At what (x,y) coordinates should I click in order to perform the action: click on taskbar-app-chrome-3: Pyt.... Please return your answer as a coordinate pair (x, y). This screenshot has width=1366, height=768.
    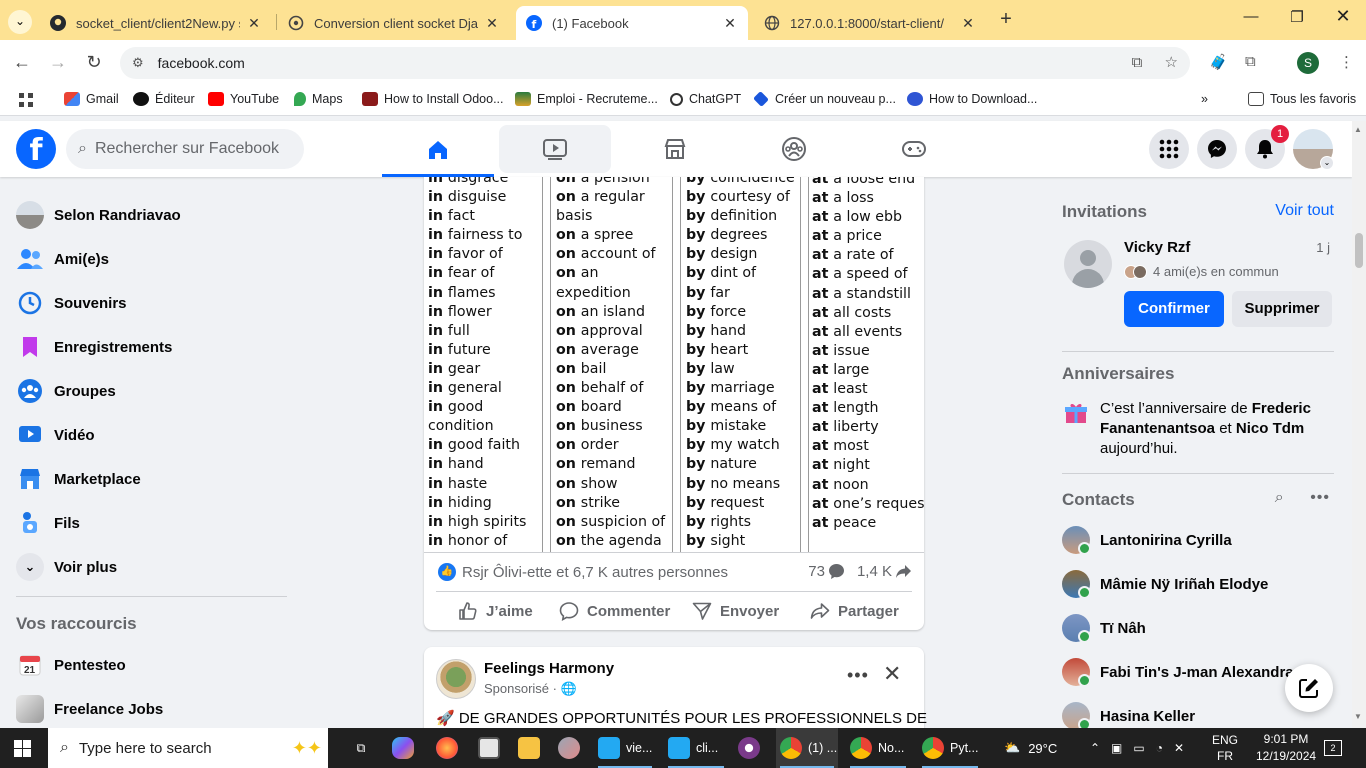
    Looking at the image, I should click on (950, 748).